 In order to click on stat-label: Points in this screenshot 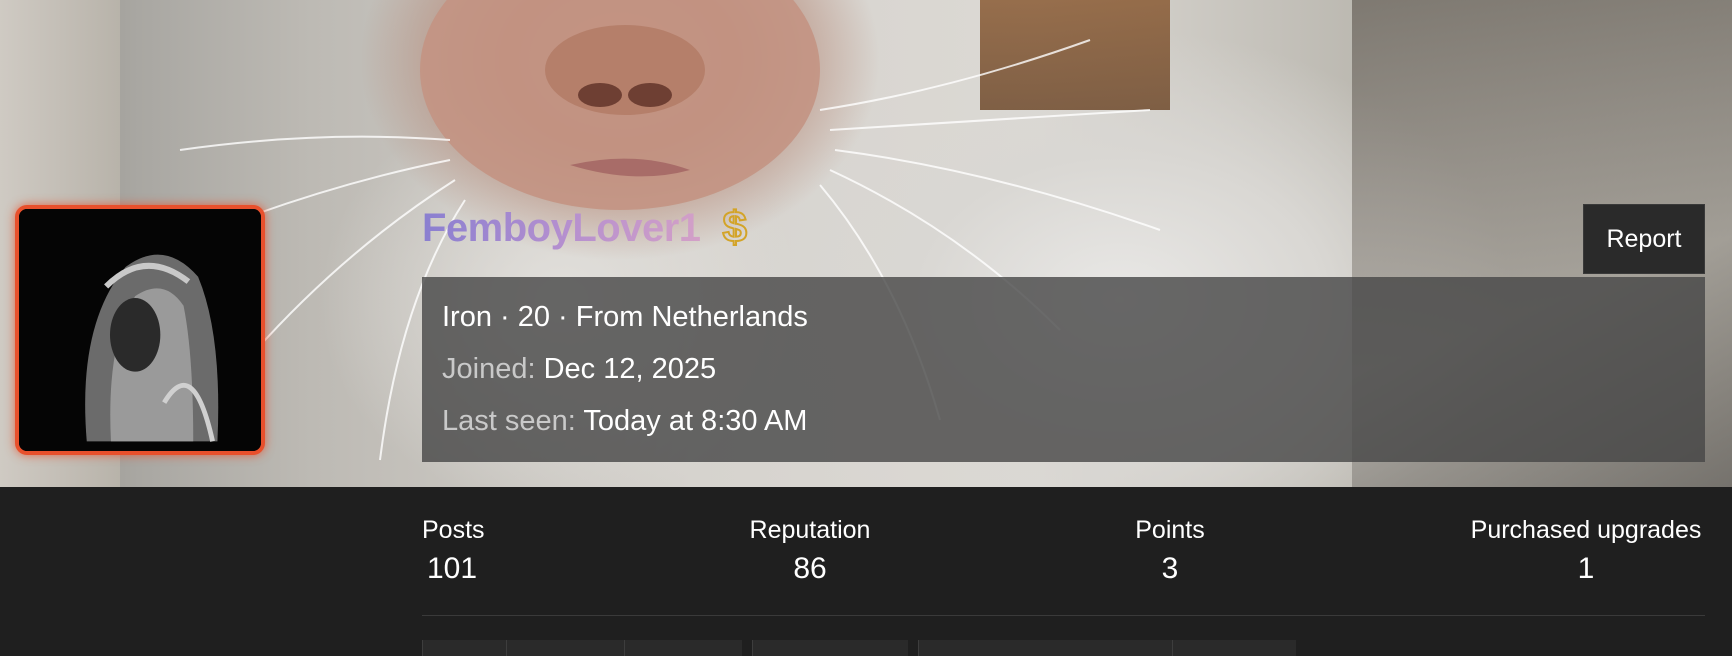, I will do `click(1170, 530)`.